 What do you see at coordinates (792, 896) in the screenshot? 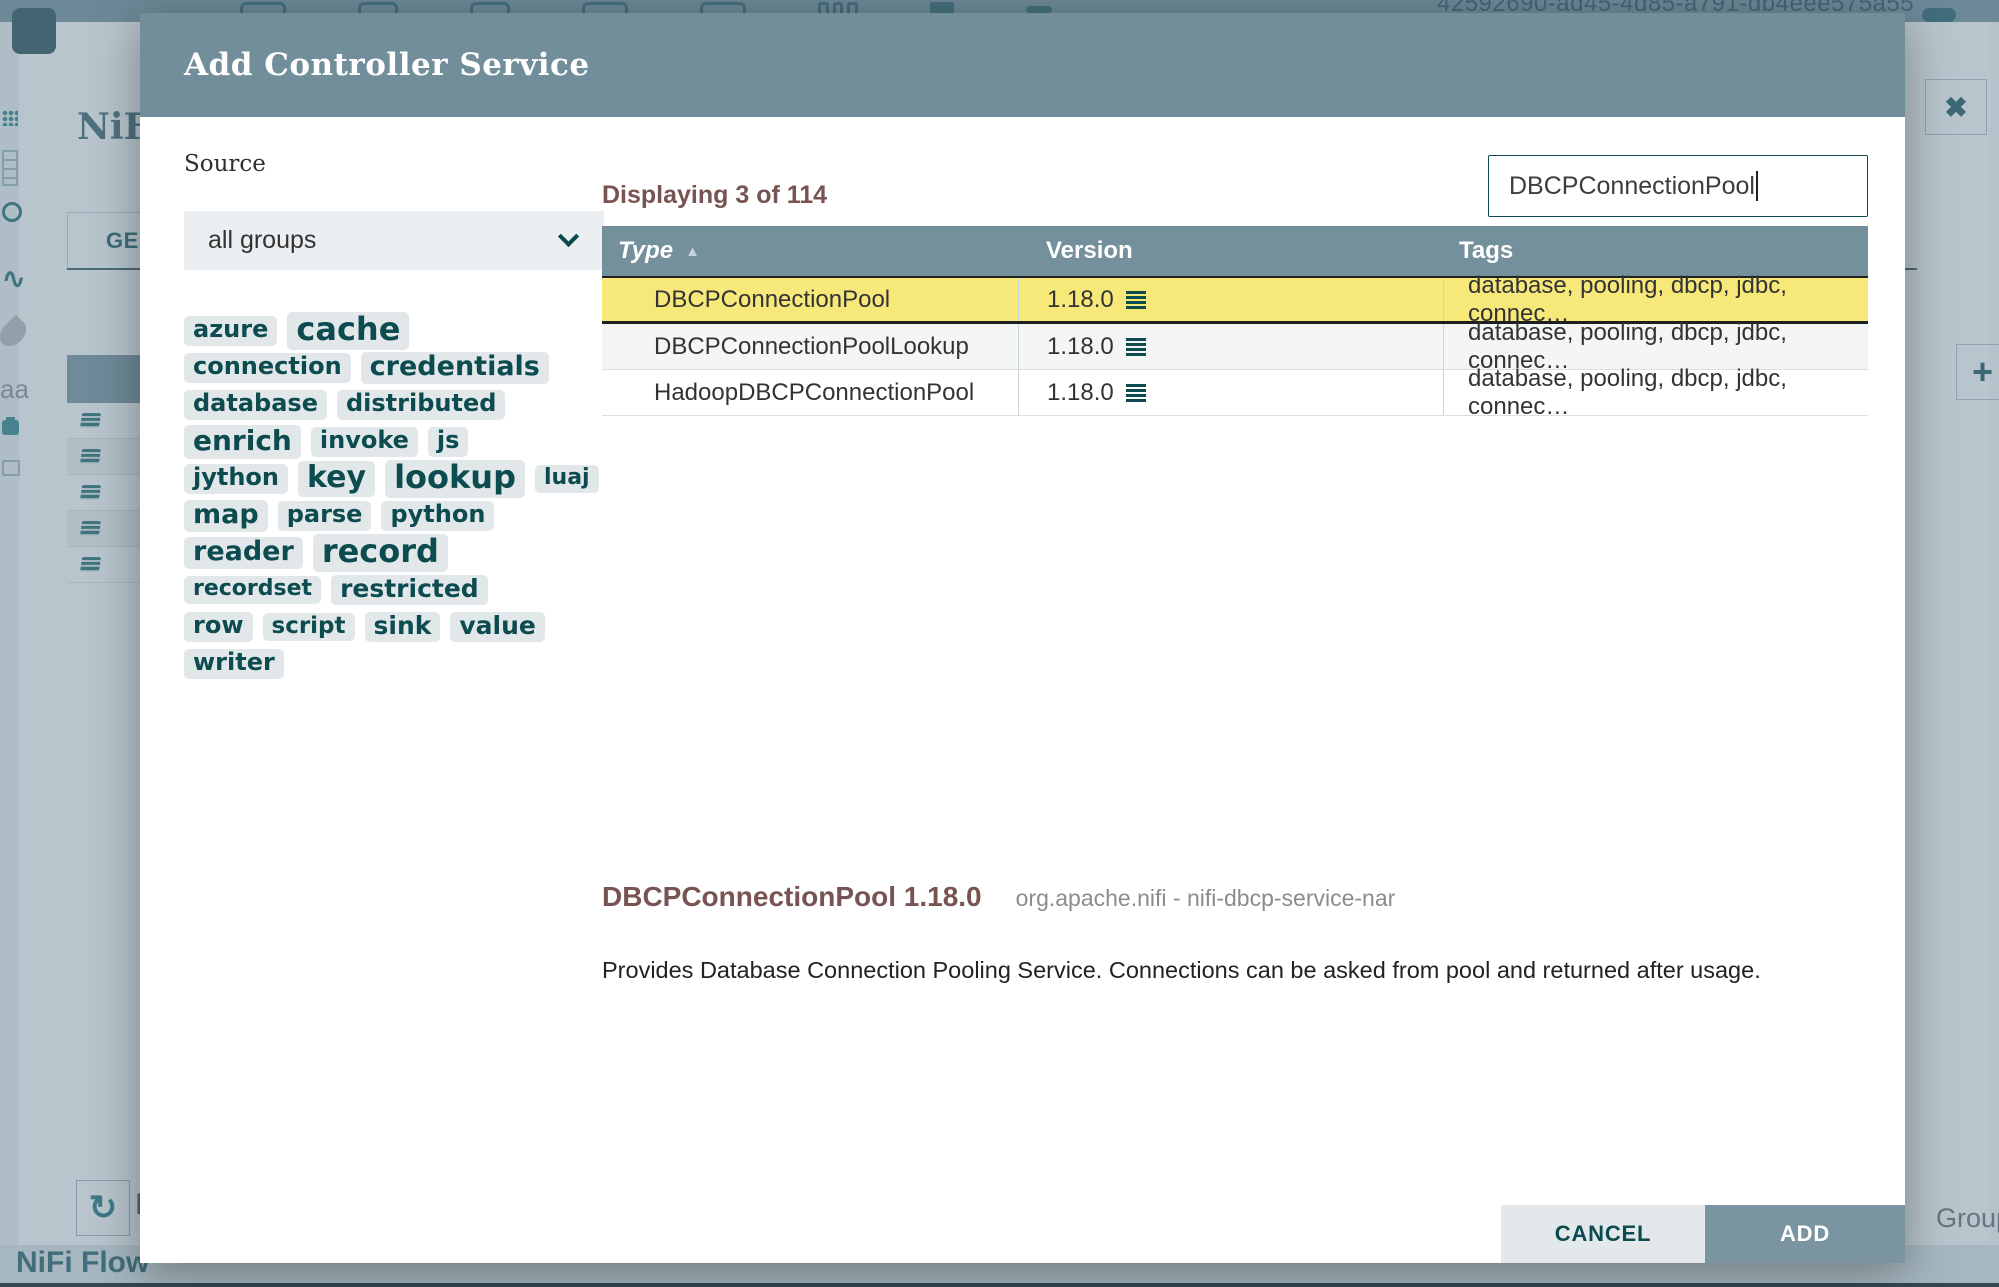
I see `selected-service-title: DBCPConnectionPool 1.18.0` at bounding box center [792, 896].